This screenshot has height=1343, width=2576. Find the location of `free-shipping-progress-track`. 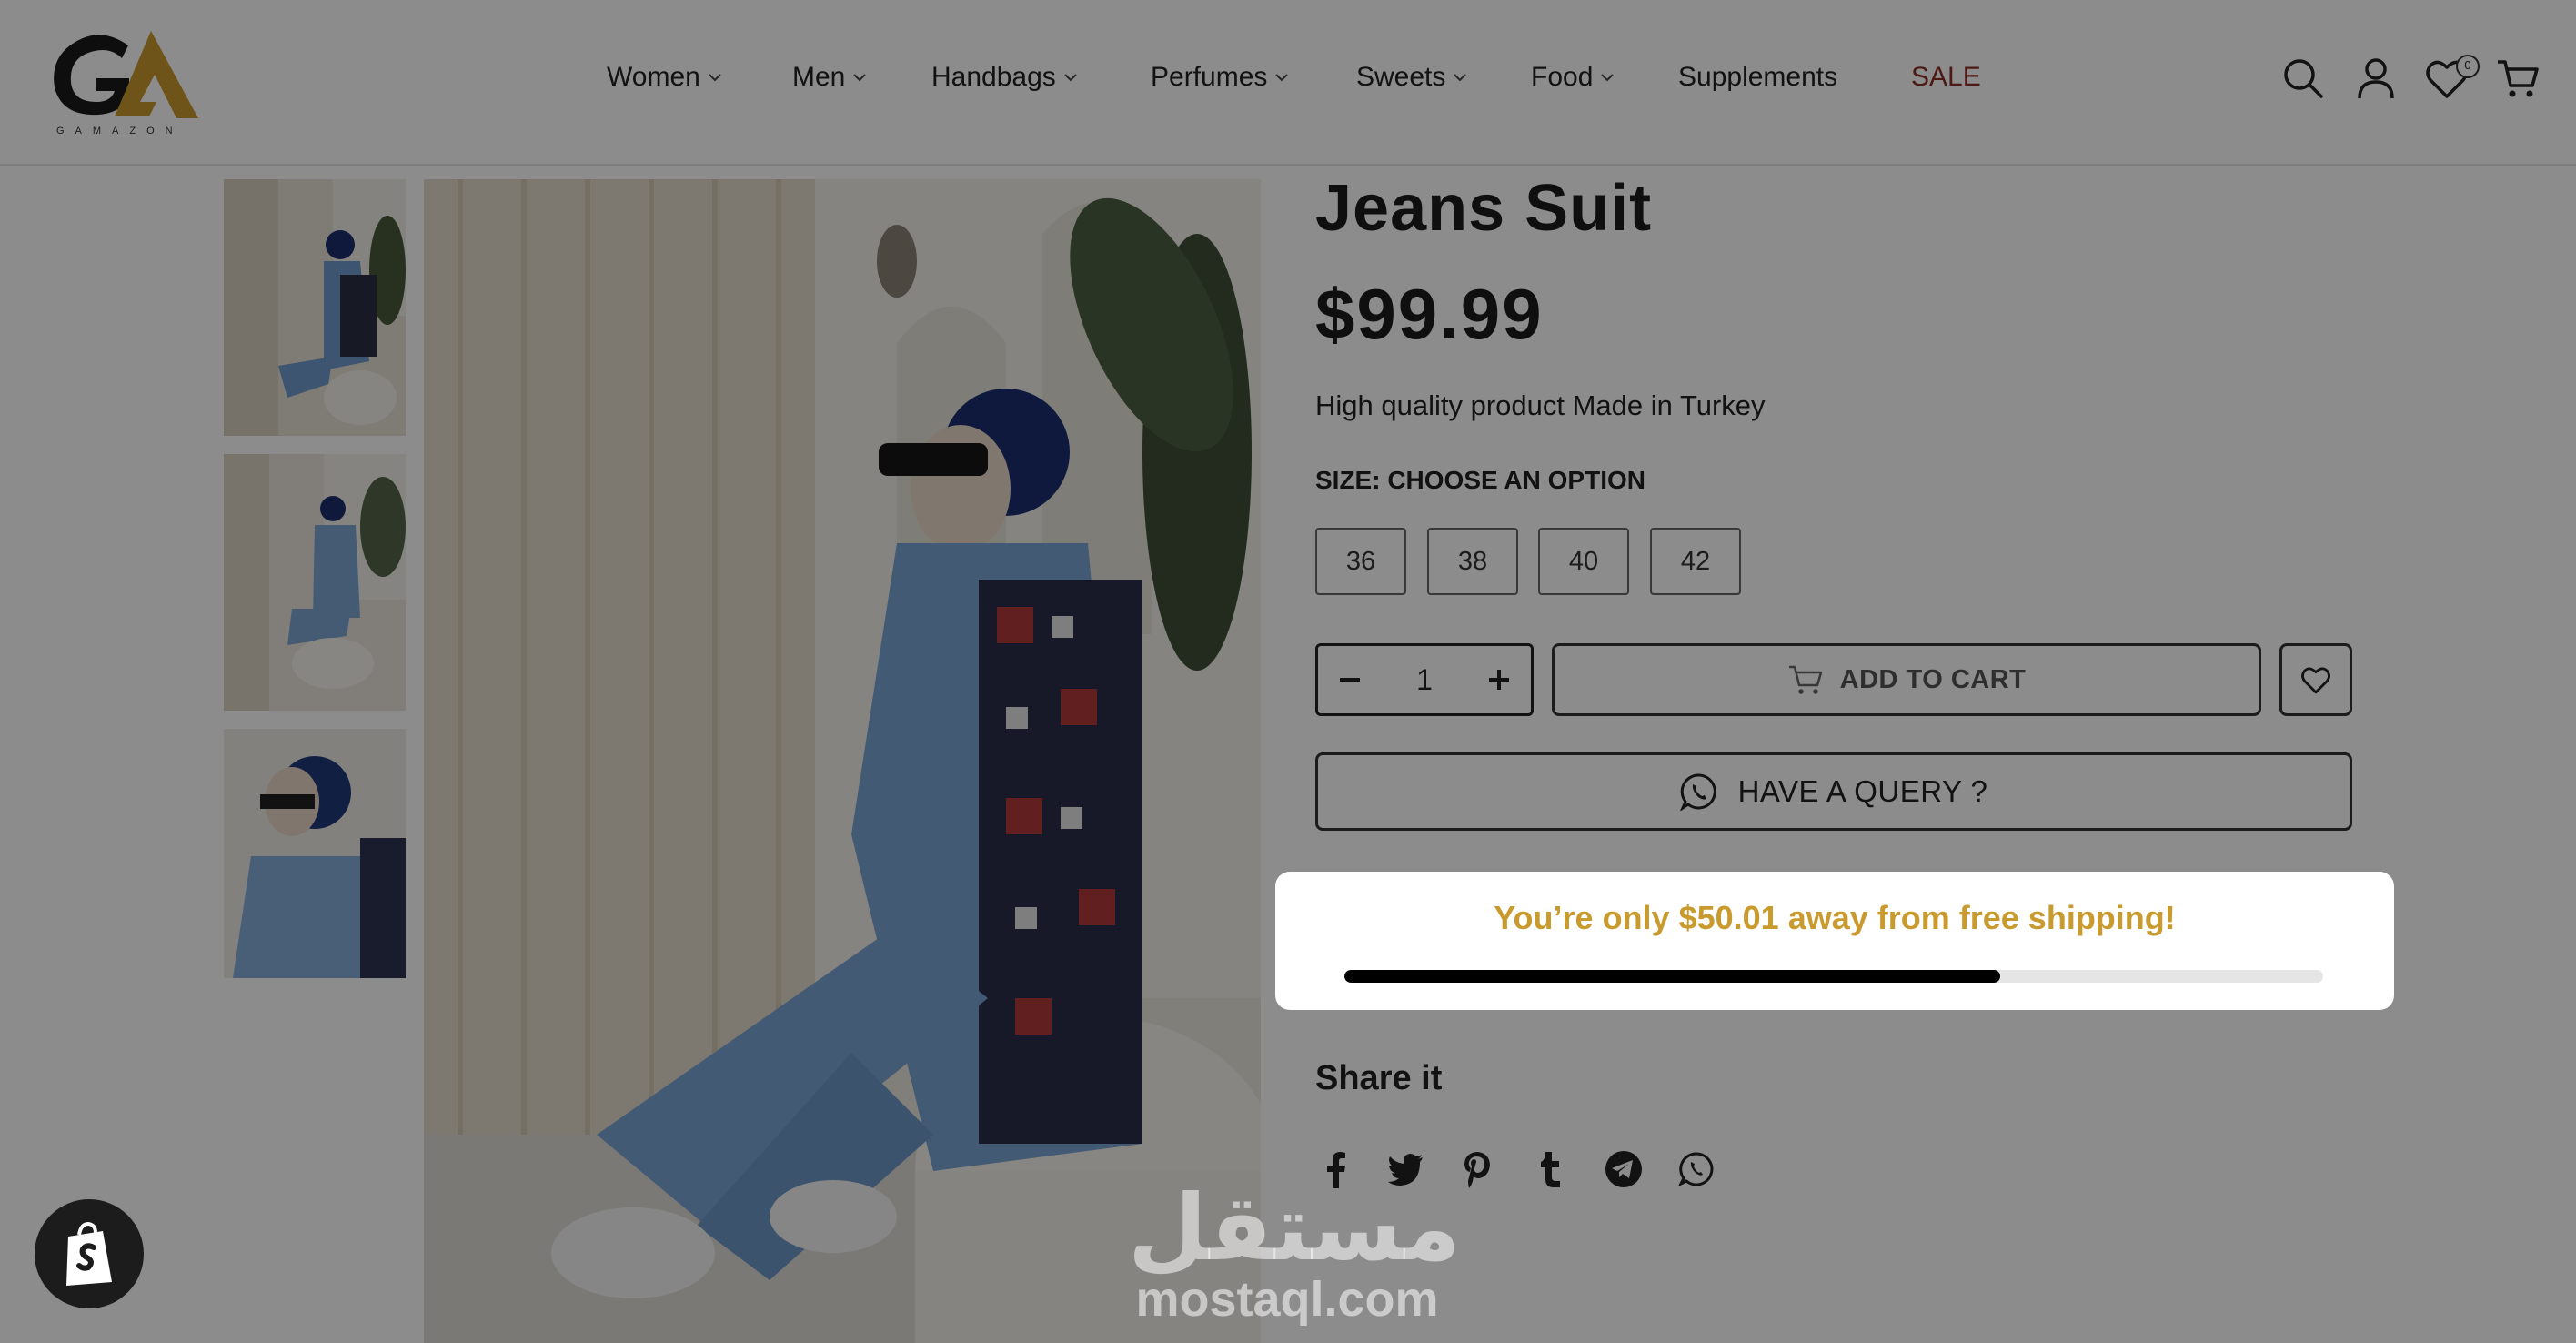

free-shipping-progress-track is located at coordinates (1833, 976).